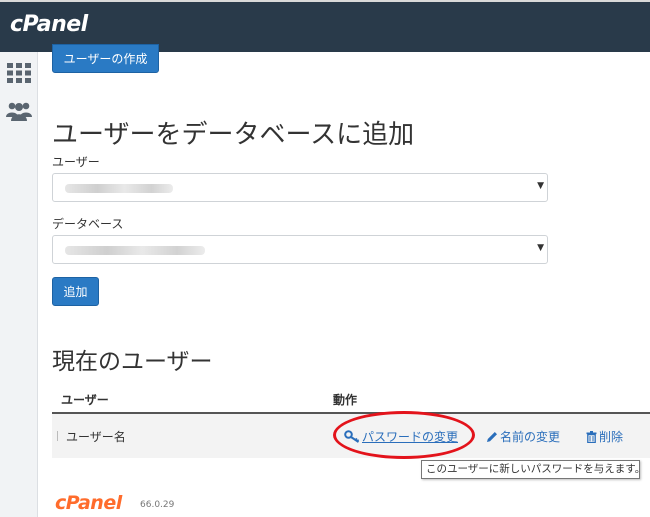 This screenshot has width=650, height=517. I want to click on footer-cpanel-logo: cPanel, so click(88, 503).